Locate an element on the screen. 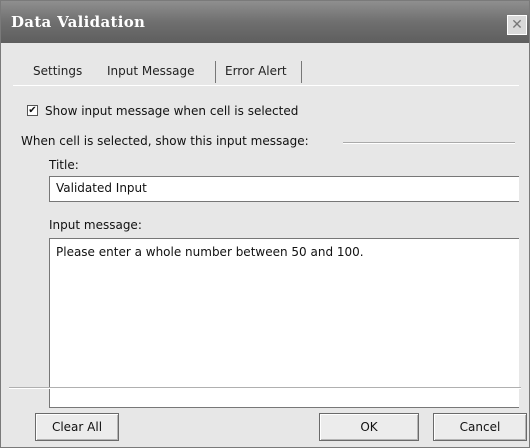 The image size is (530, 448). title-field-label: Title: is located at coordinates (64, 165).